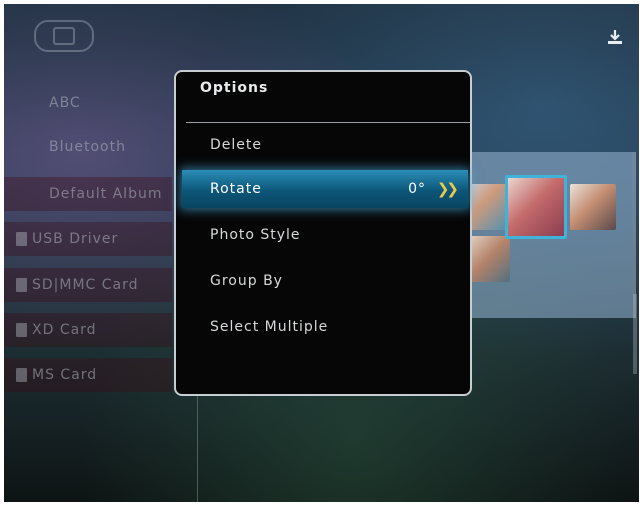 The width and height of the screenshot is (643, 506). I want to click on divider-line, so click(197, 448).